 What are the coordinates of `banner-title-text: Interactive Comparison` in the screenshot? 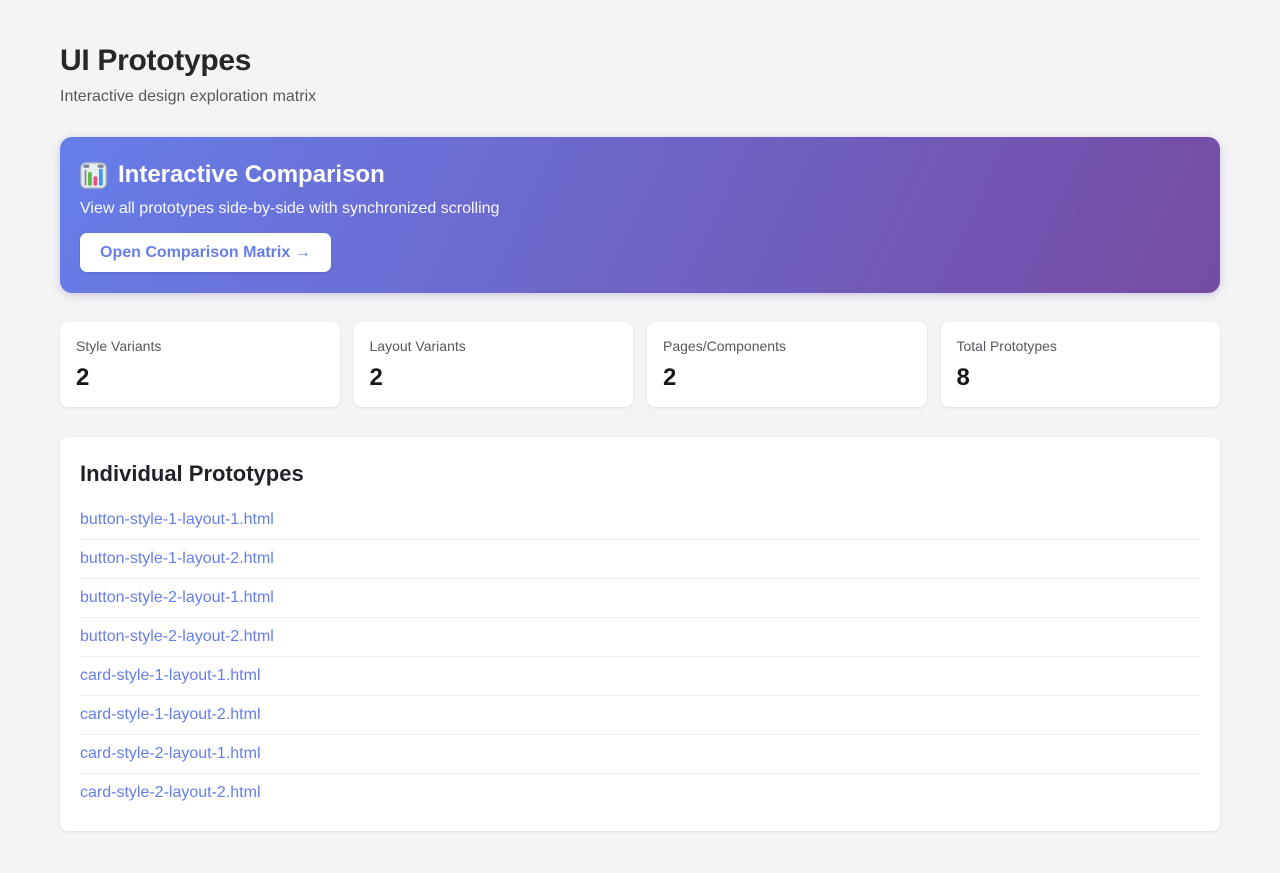 It's located at (251, 174).